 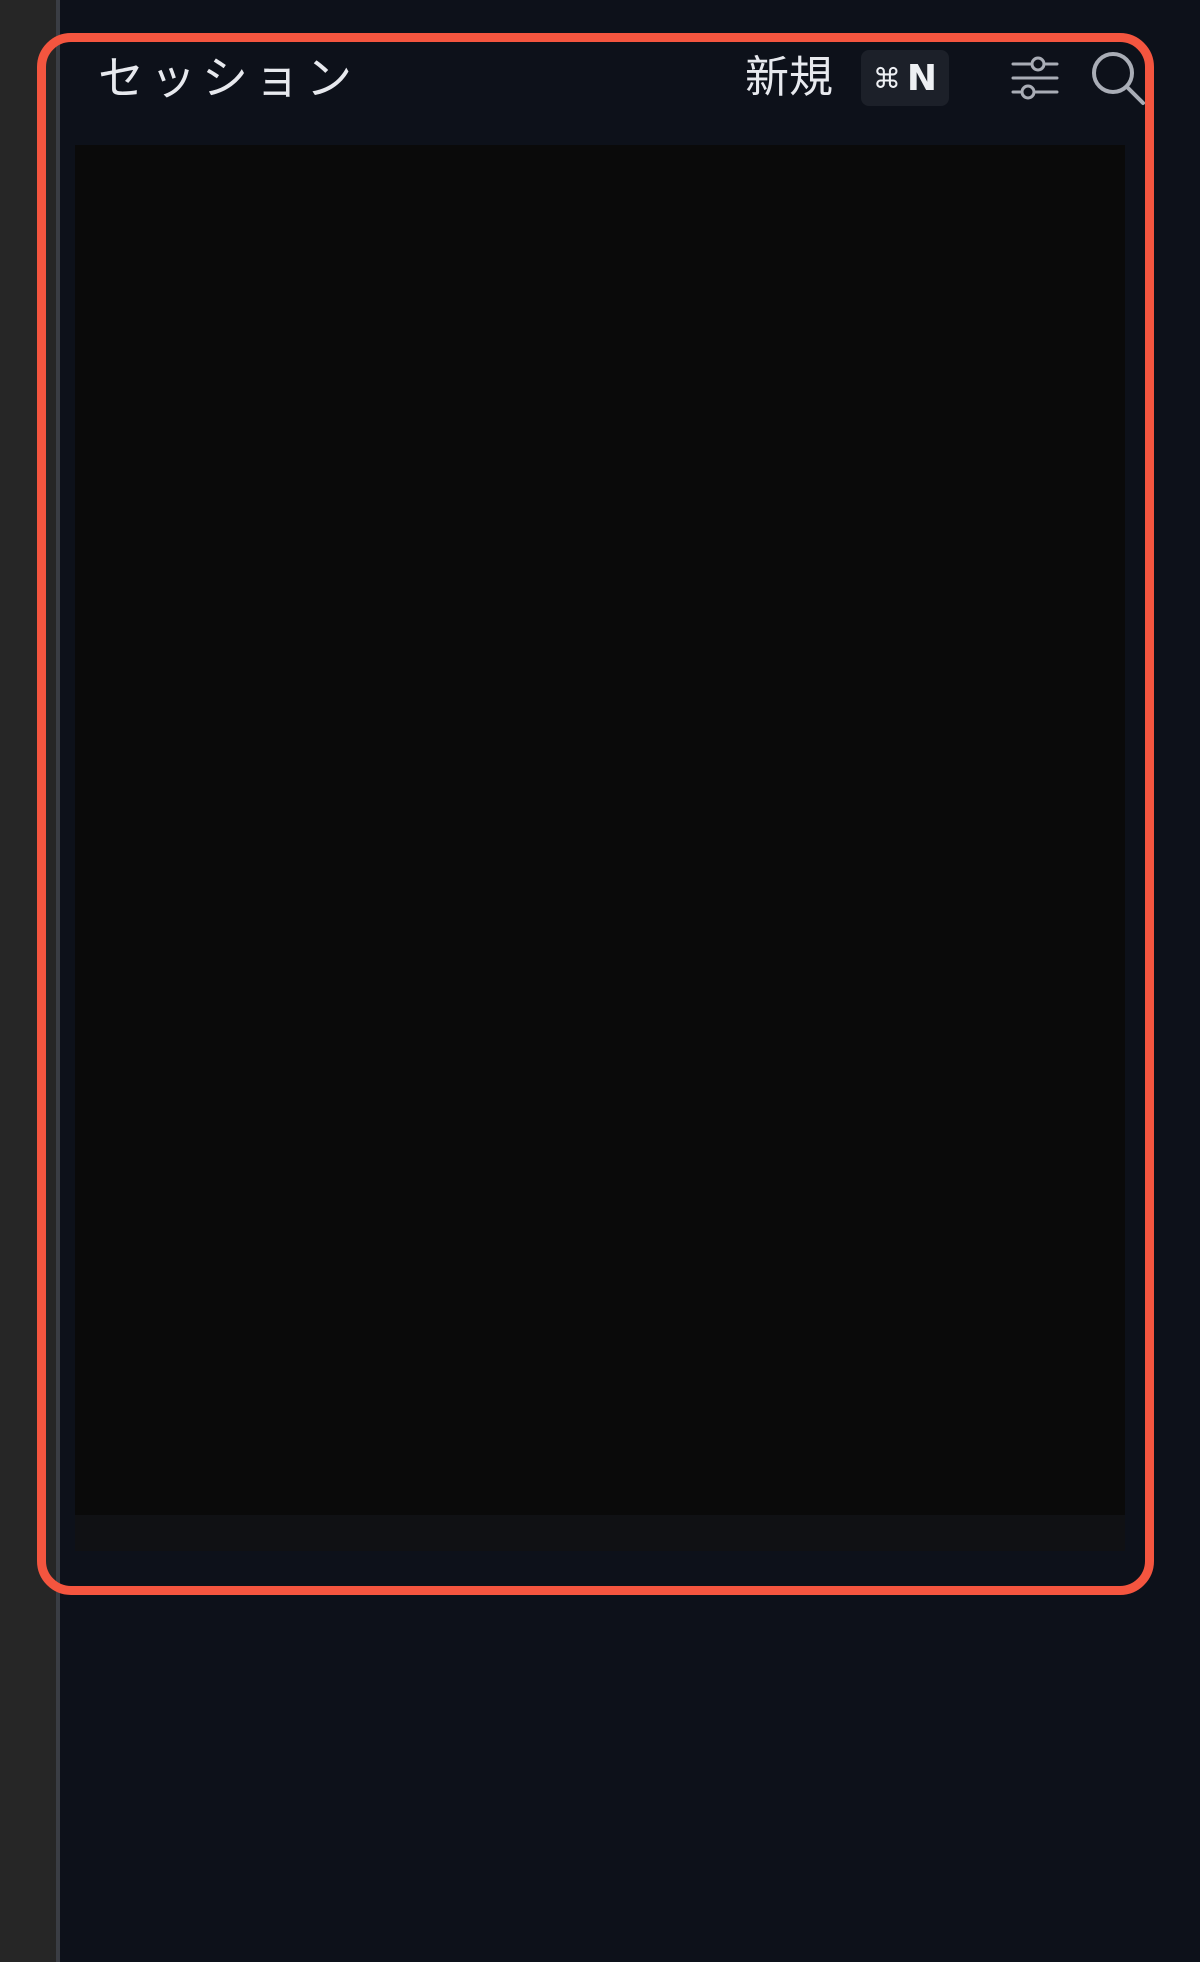 I want to click on left-rail, so click(x=28, y=981).